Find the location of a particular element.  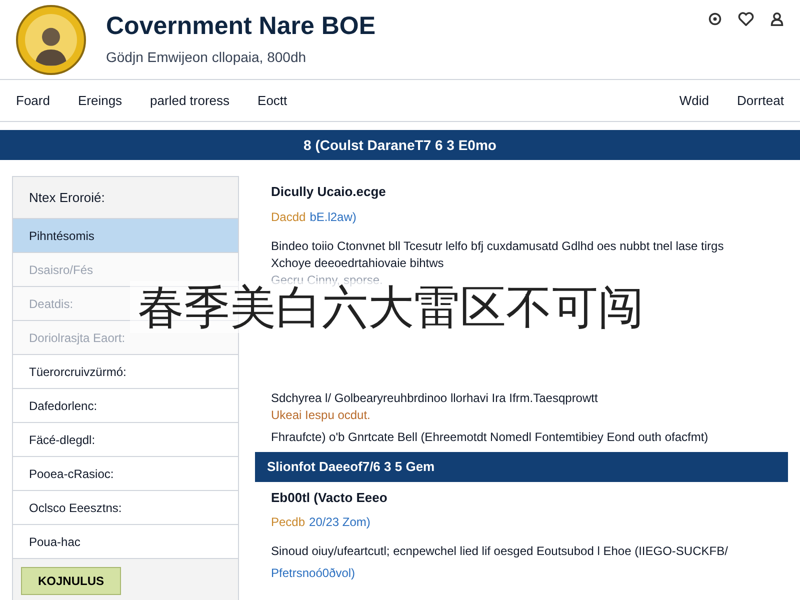

sidebar-item: Poua-hac is located at coordinates (54, 541).